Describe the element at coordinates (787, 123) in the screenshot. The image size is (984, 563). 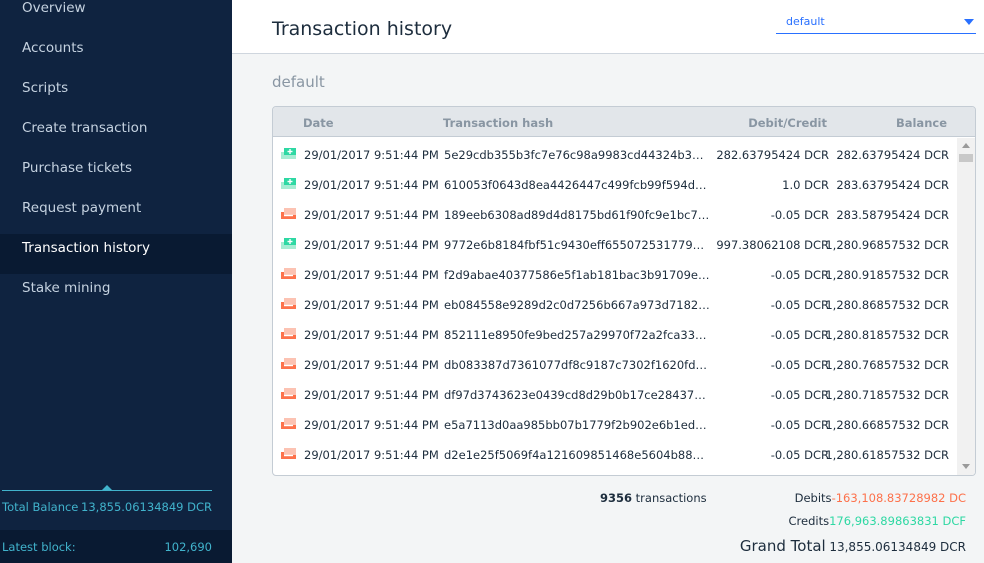
I see `column-header-debit-credit: Debit/Credit` at that location.